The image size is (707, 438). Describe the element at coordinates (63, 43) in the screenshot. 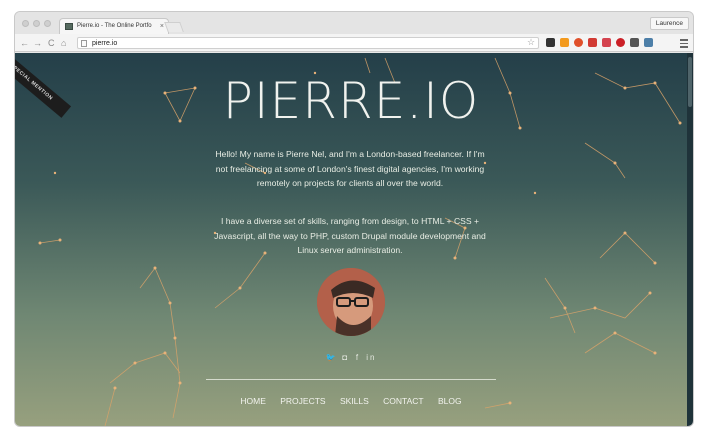

I see `home-button: ⌂` at that location.